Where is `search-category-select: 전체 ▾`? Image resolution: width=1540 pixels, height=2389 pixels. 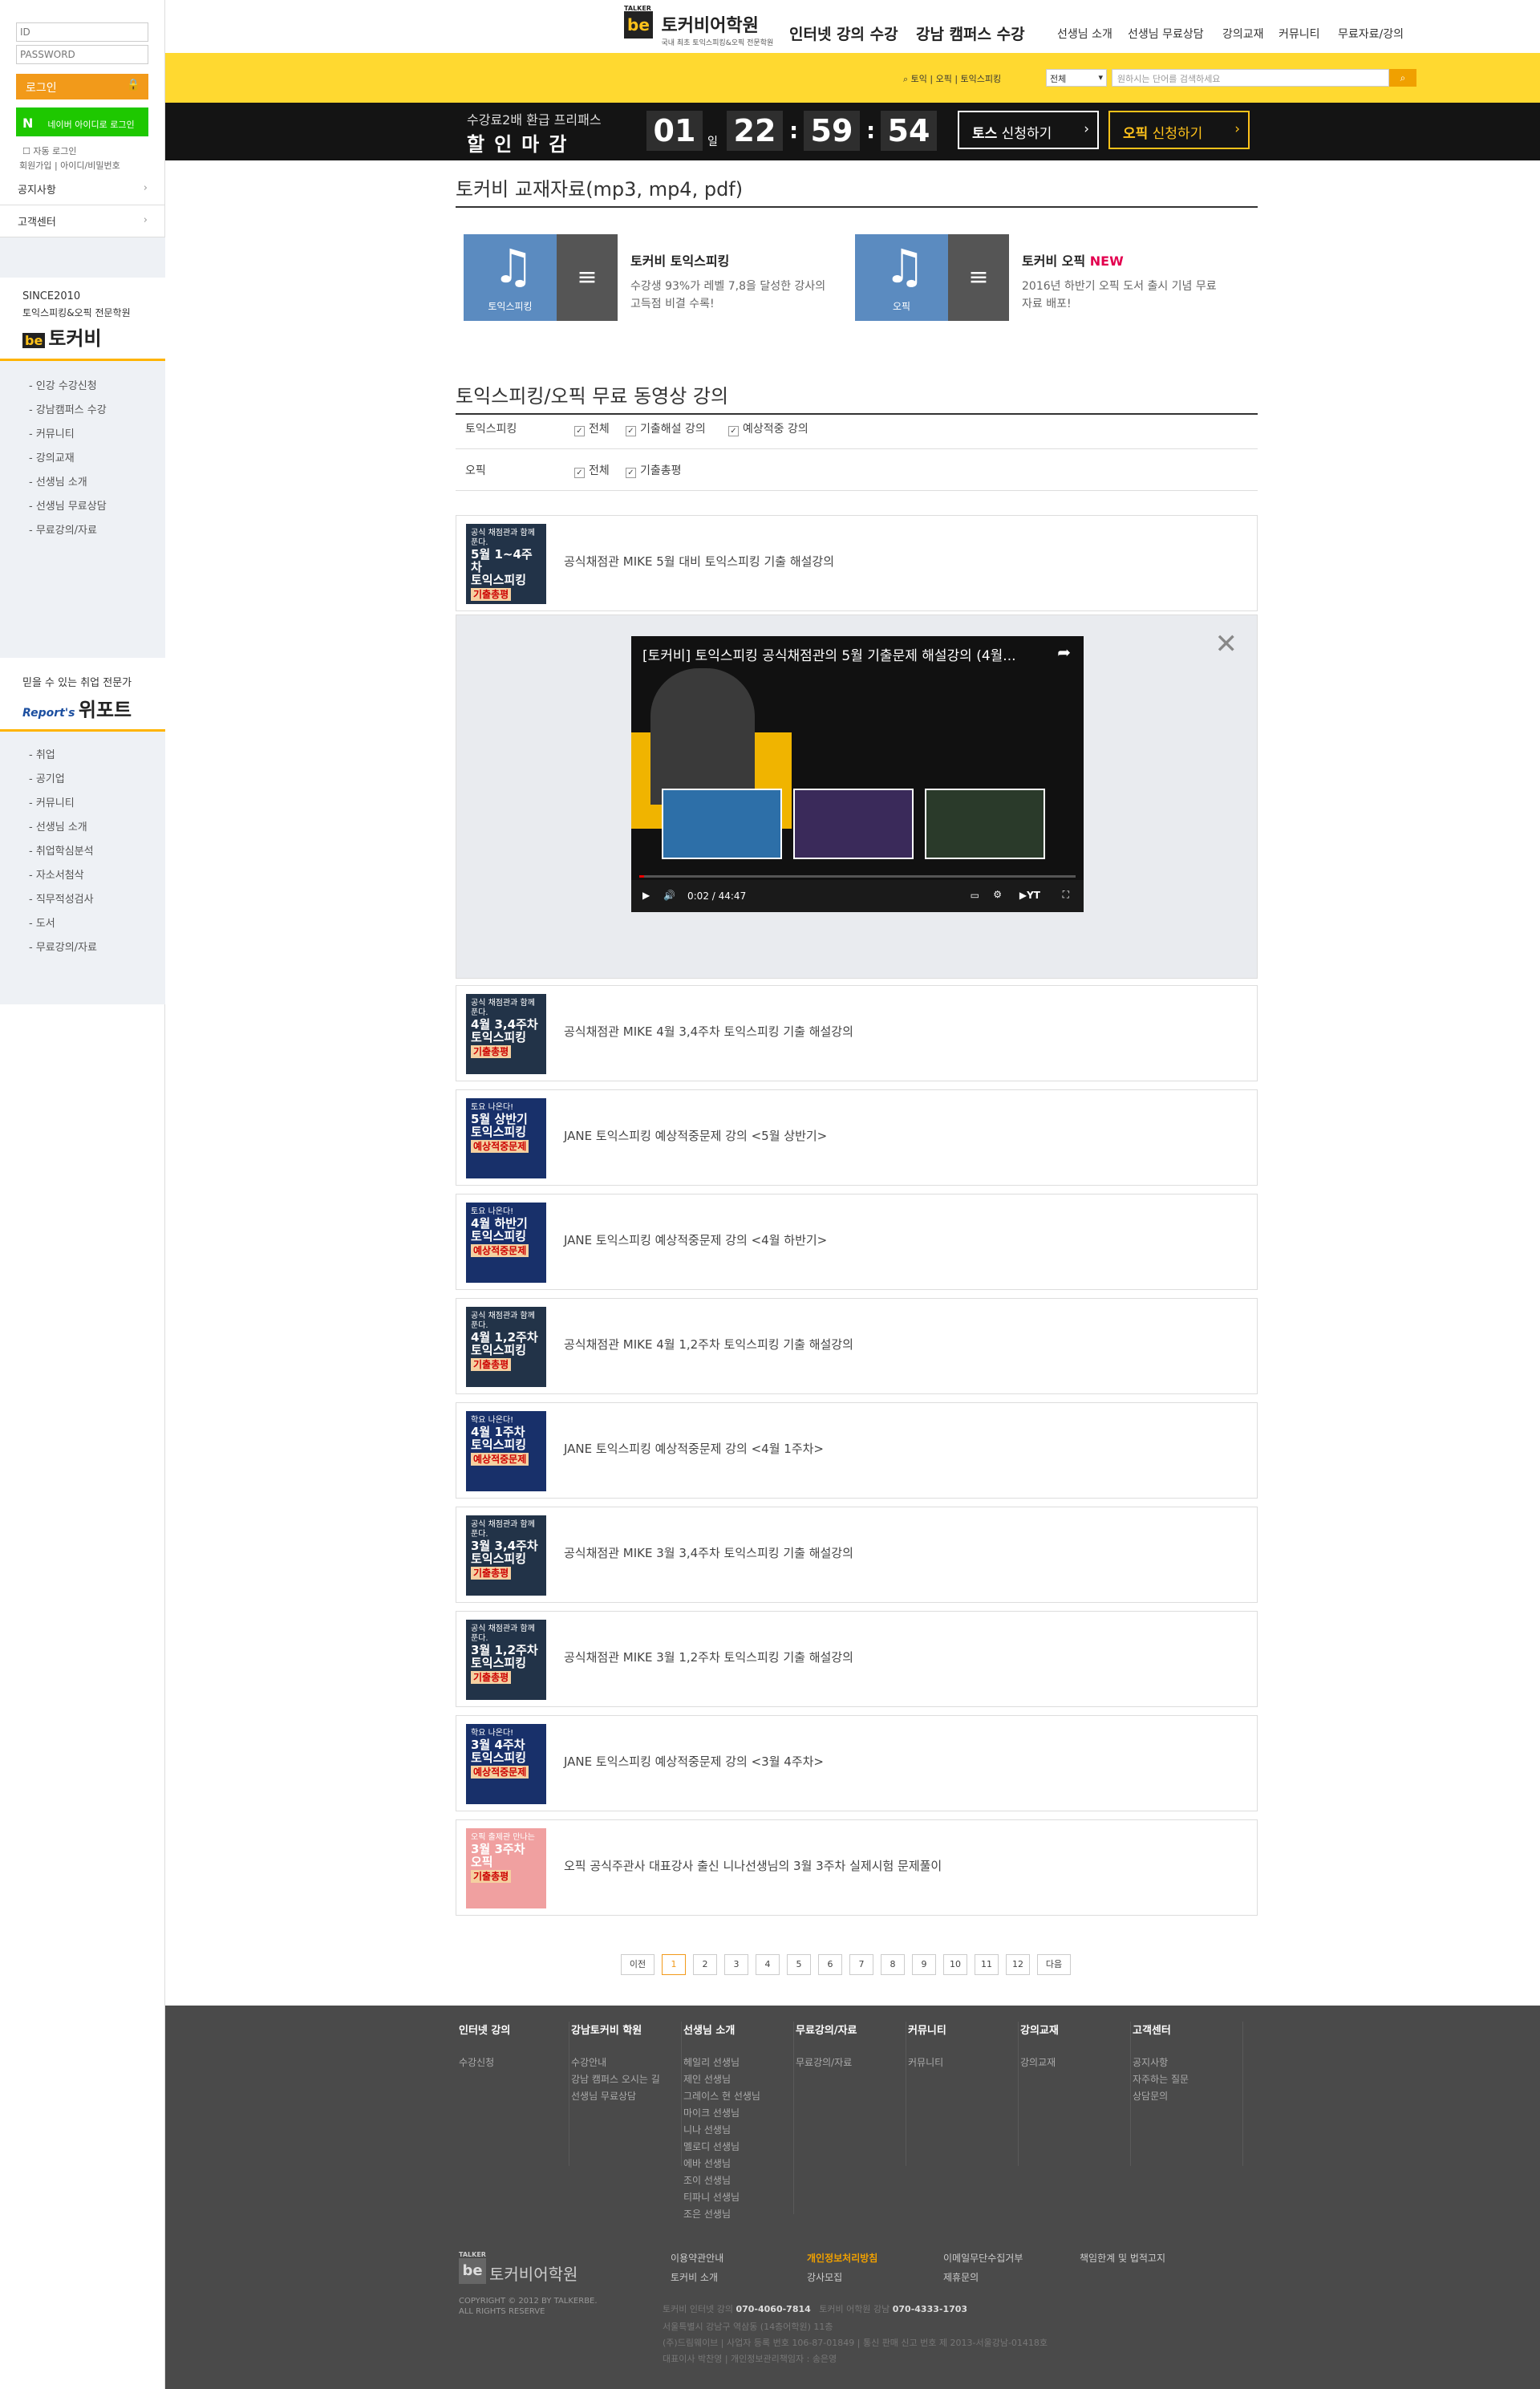
search-category-select: 전체 ▾ is located at coordinates (1076, 78).